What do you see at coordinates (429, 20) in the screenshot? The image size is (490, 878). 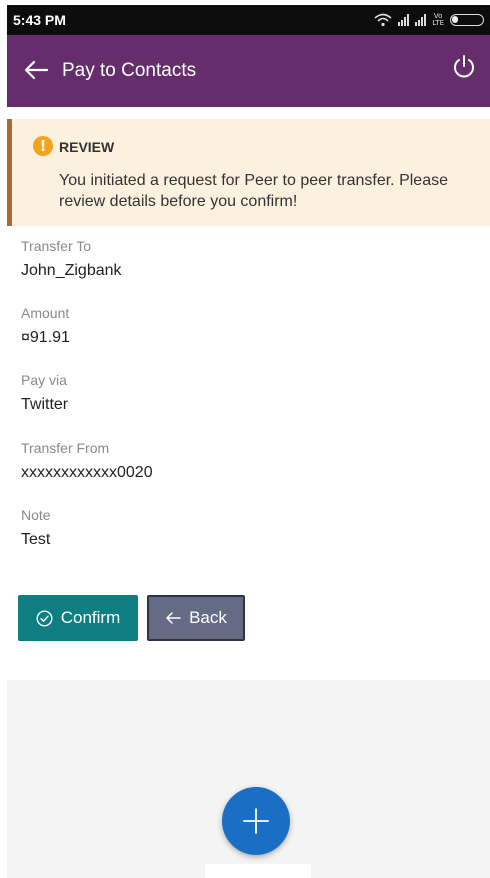 I see `status-icons: Vo LTE` at bounding box center [429, 20].